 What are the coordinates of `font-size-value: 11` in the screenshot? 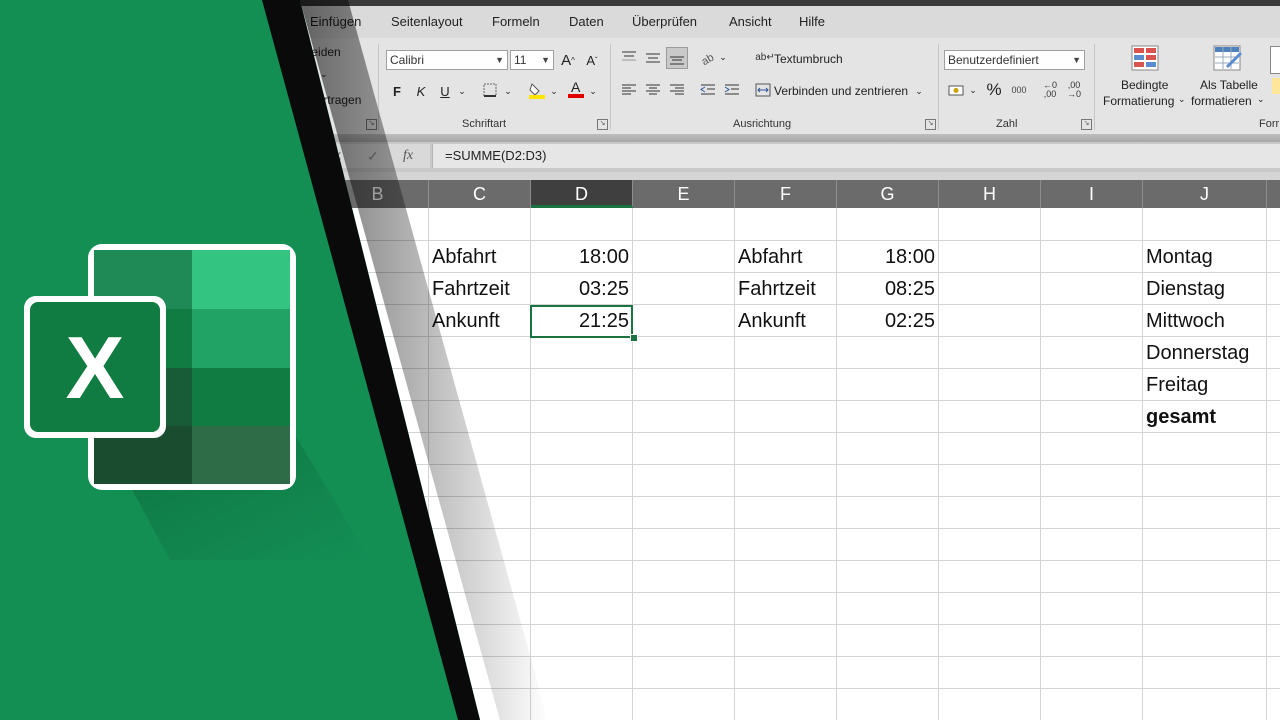 It's located at (520, 60).